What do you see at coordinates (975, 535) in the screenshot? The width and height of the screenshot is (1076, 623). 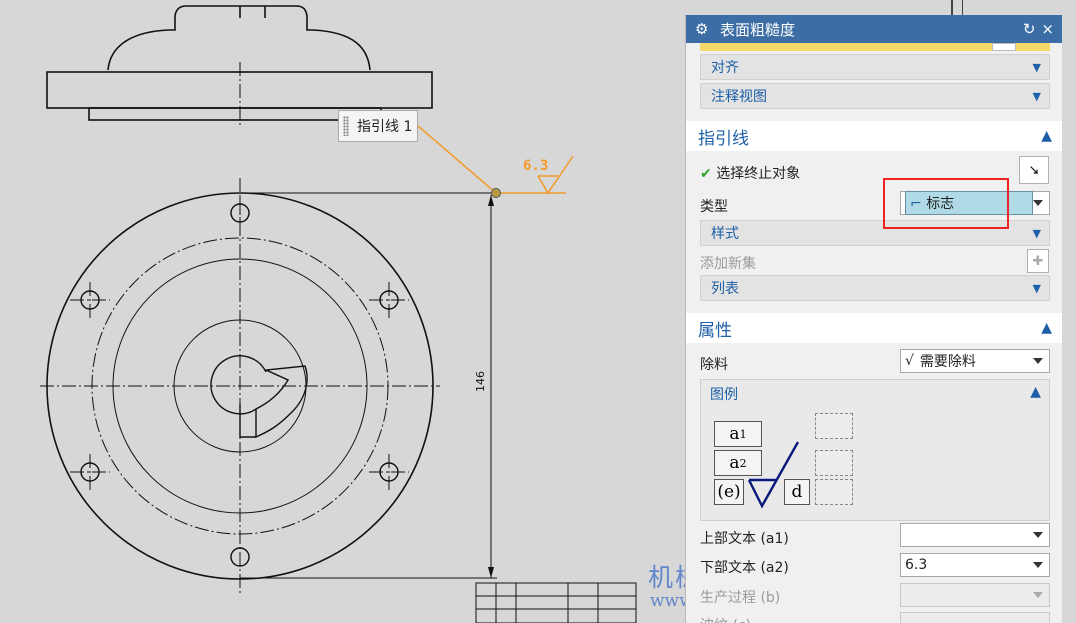 I see `upper-text-dropdown` at bounding box center [975, 535].